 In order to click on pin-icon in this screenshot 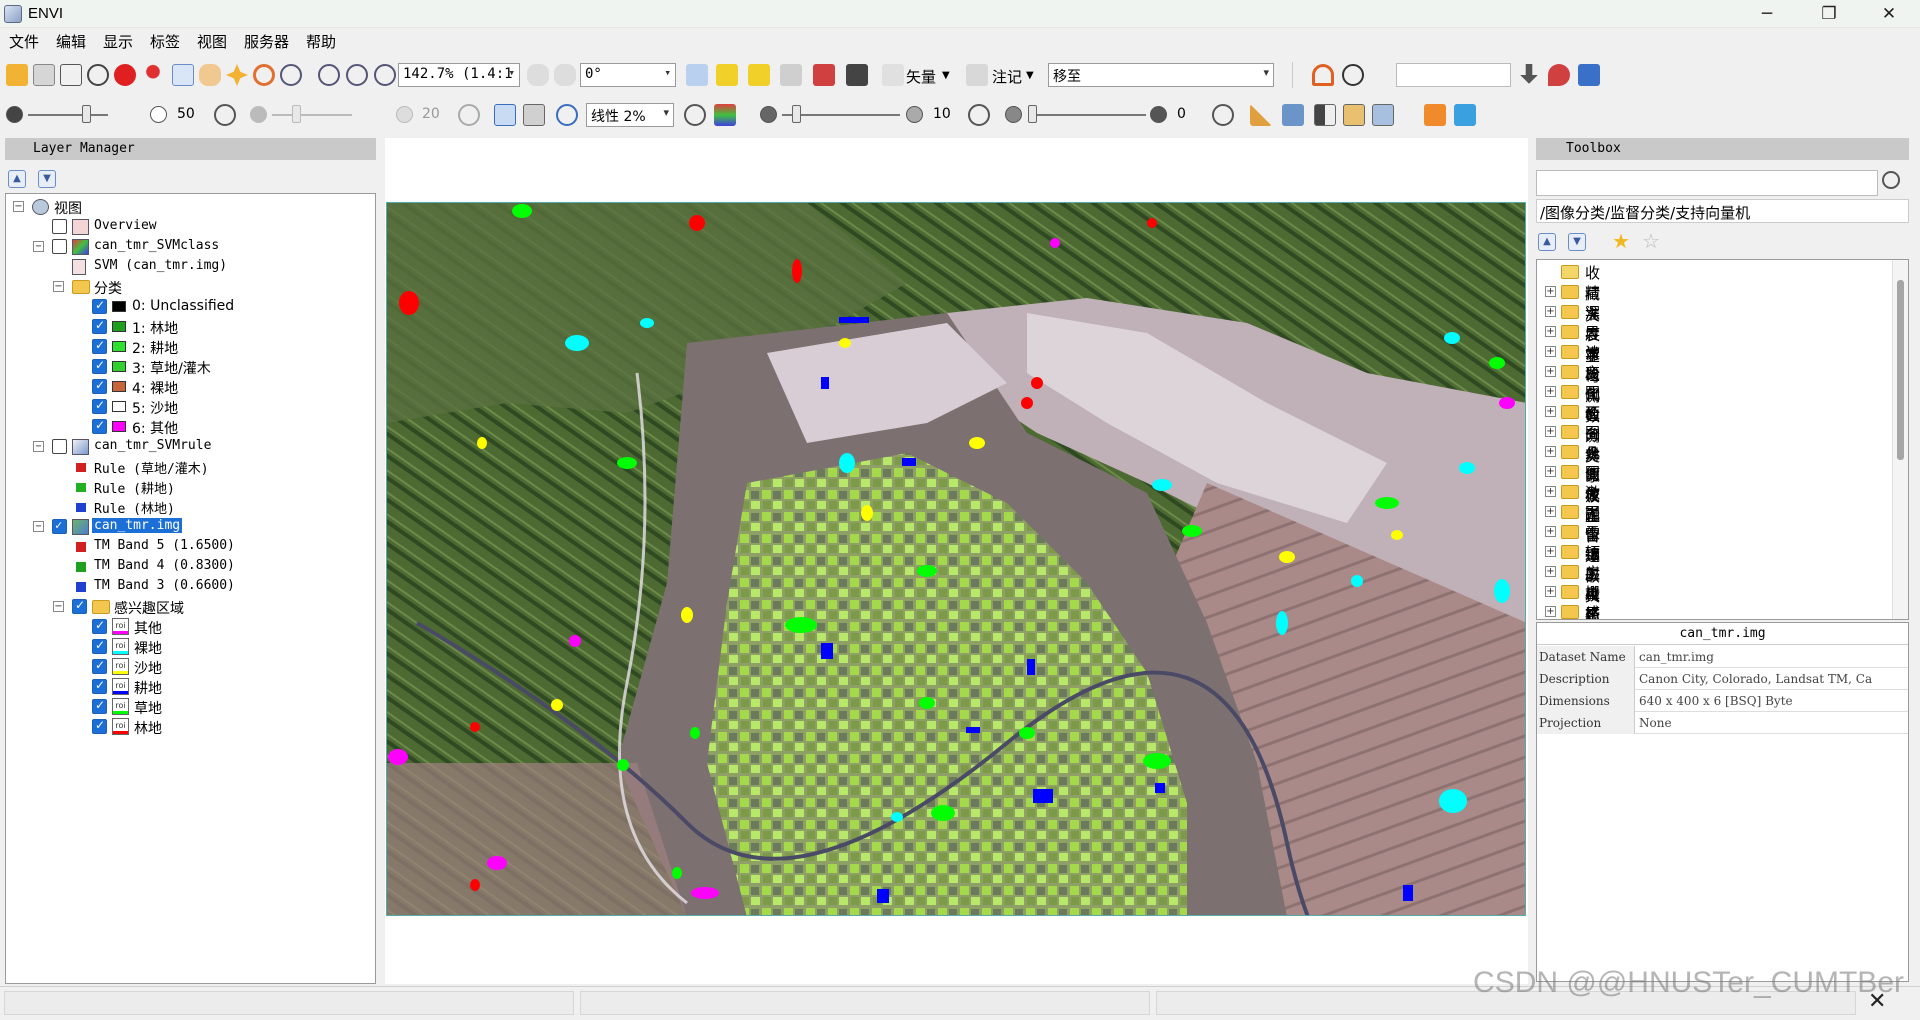, I will do `click(153, 75)`.